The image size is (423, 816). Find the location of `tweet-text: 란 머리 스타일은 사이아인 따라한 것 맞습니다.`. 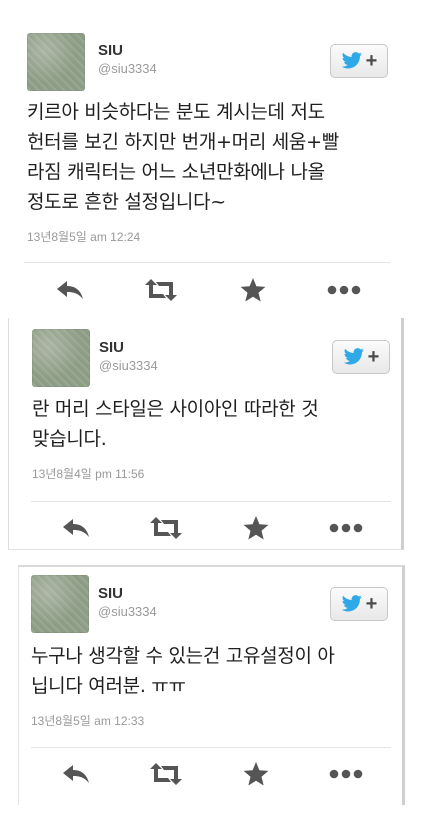

tweet-text: 란 머리 스타일은 사이아인 따라한 것 맞습니다. is located at coordinates (175, 424).